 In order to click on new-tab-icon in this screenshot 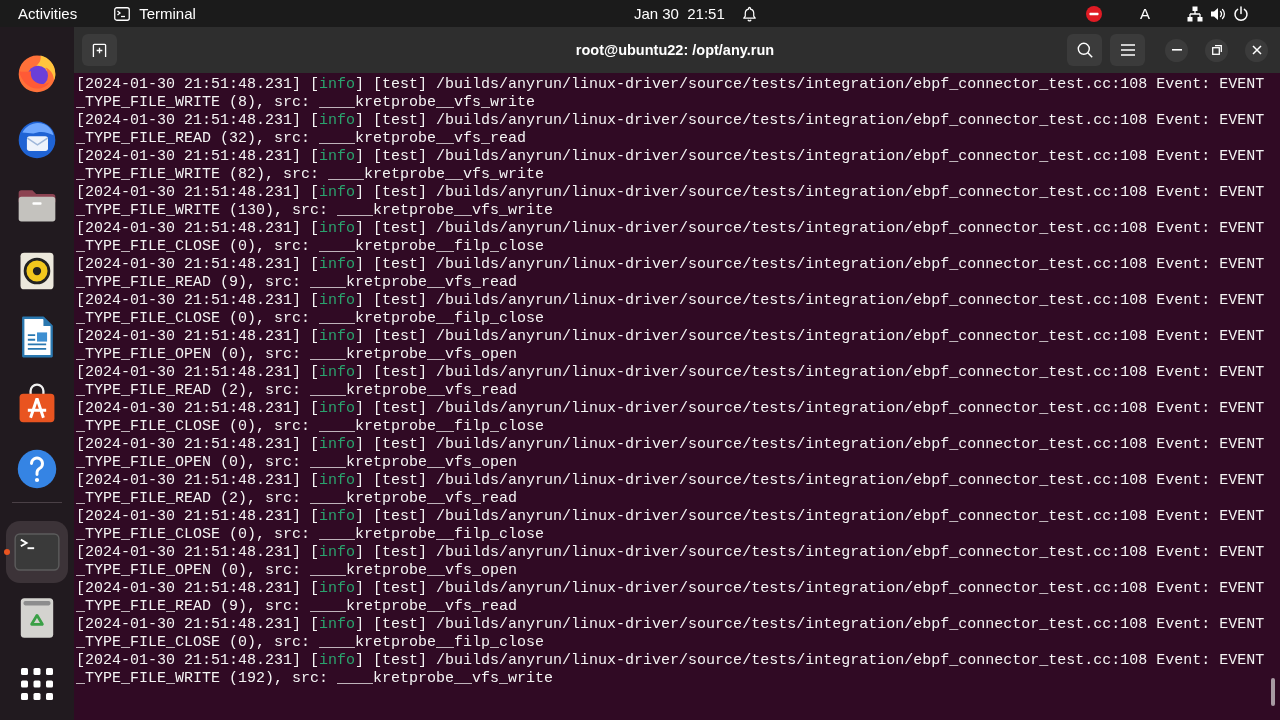, I will do `click(99, 50)`.